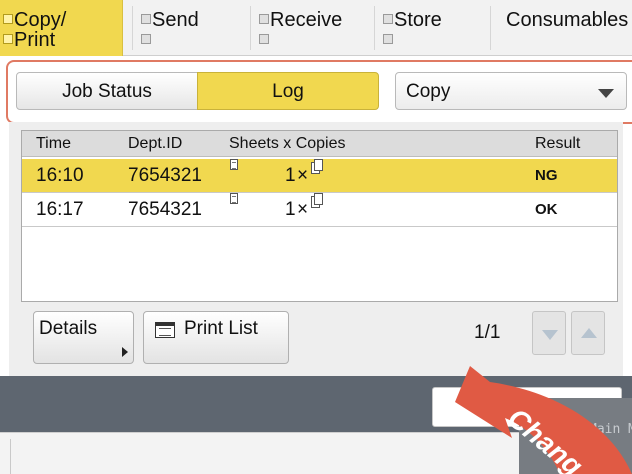  I want to click on print-list-icon, so click(165, 330).